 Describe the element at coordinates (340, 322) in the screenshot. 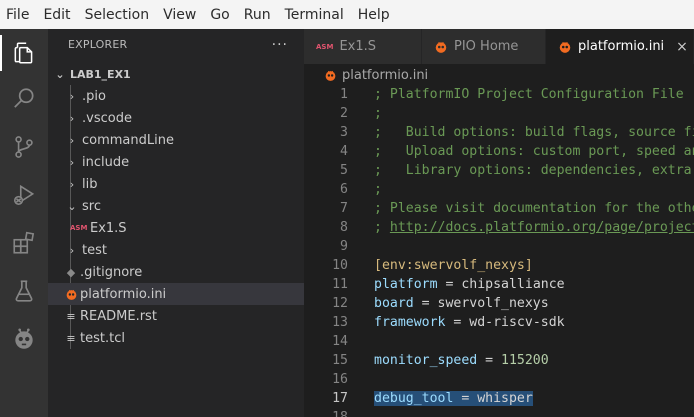

I see `line-number: 13` at that location.